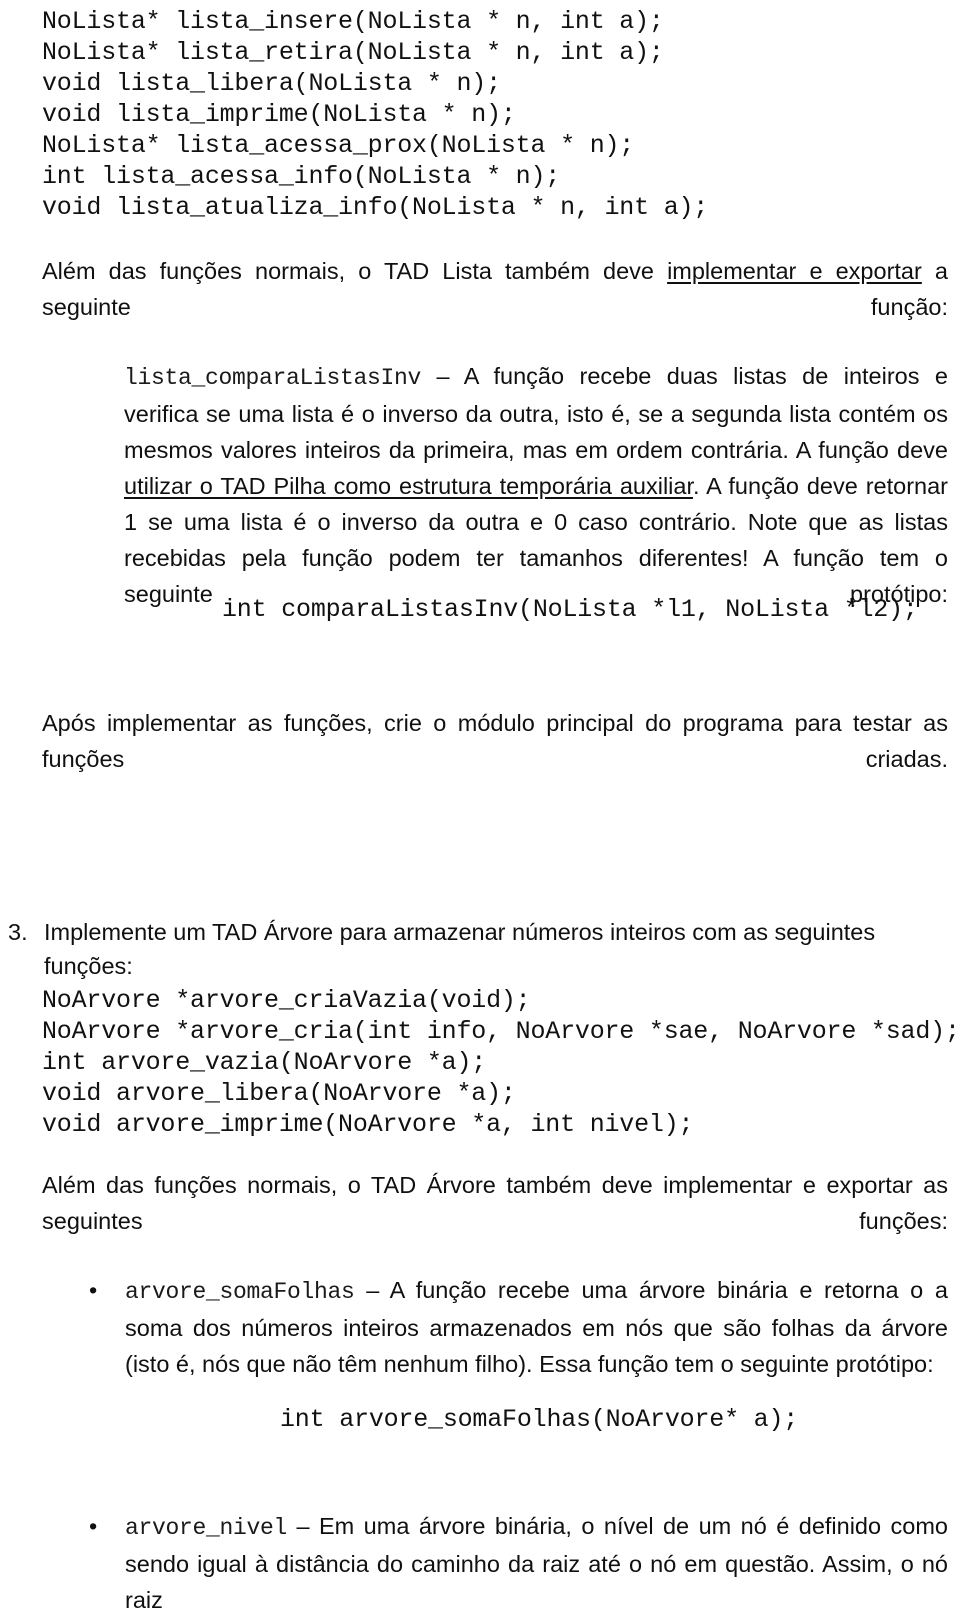 This screenshot has height=1618, width=960. I want to click on code-line: void lista_imprime(NoLista * n);, so click(279, 114).